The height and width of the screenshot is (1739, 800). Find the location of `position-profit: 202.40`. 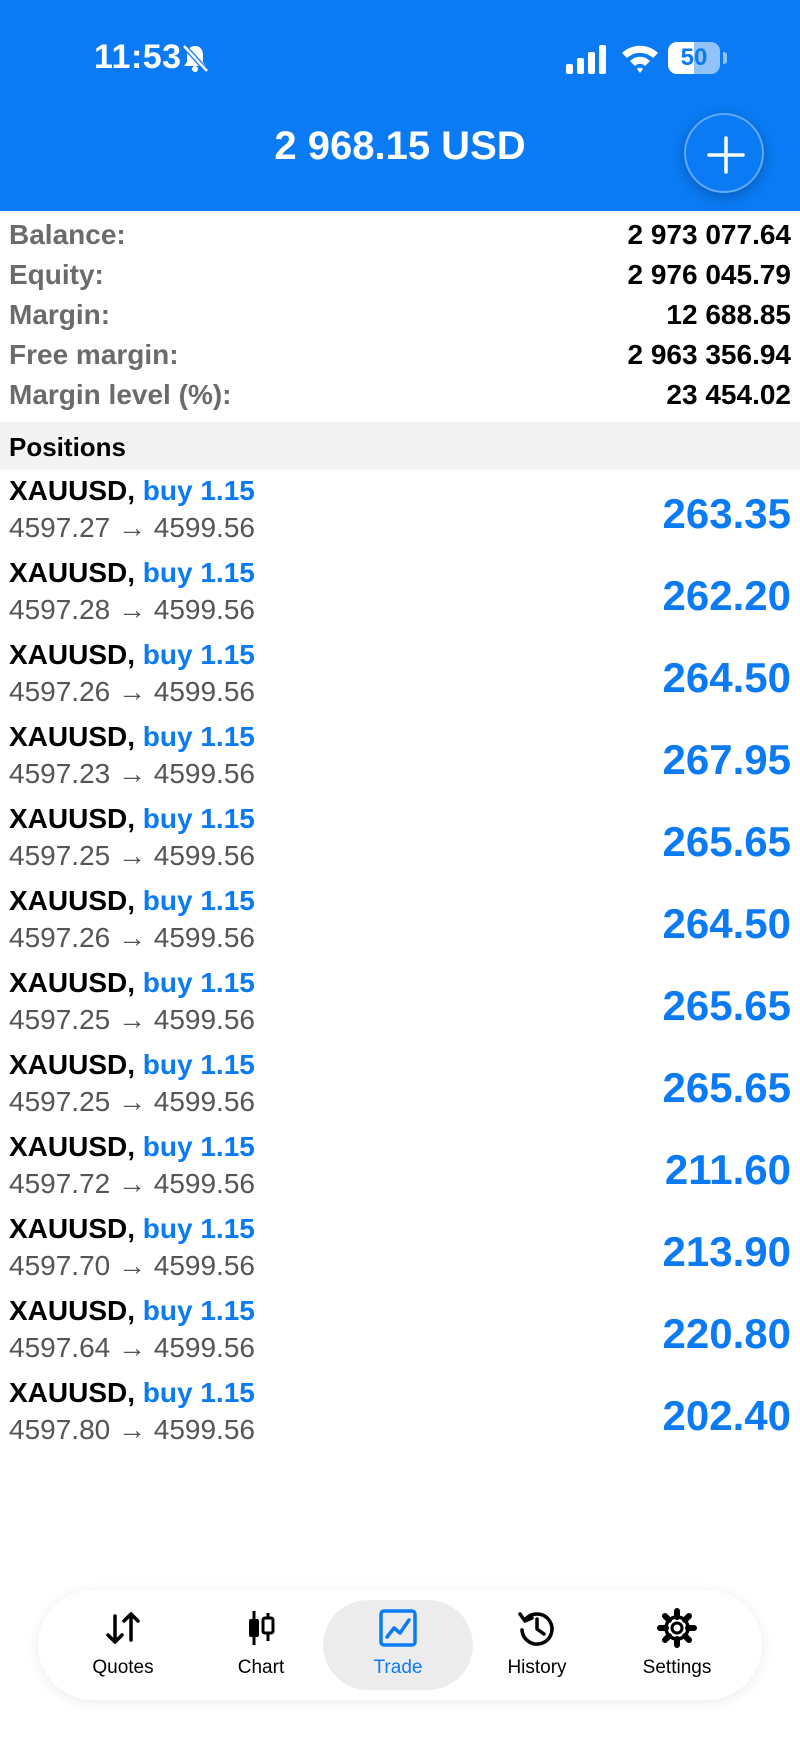

position-profit: 202.40 is located at coordinates (726, 1415).